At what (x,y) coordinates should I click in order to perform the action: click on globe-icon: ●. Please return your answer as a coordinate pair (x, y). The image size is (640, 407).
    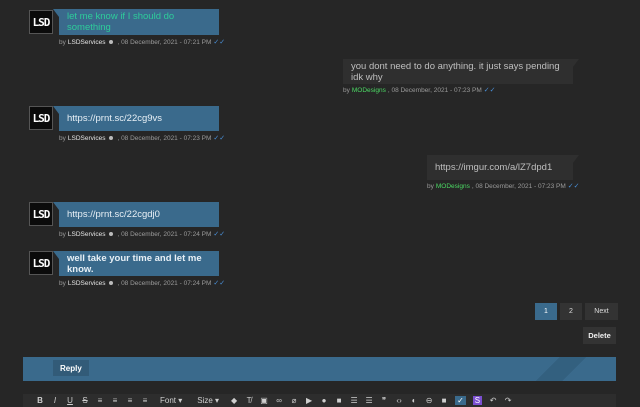
    Looking at the image, I should click on (324, 400).